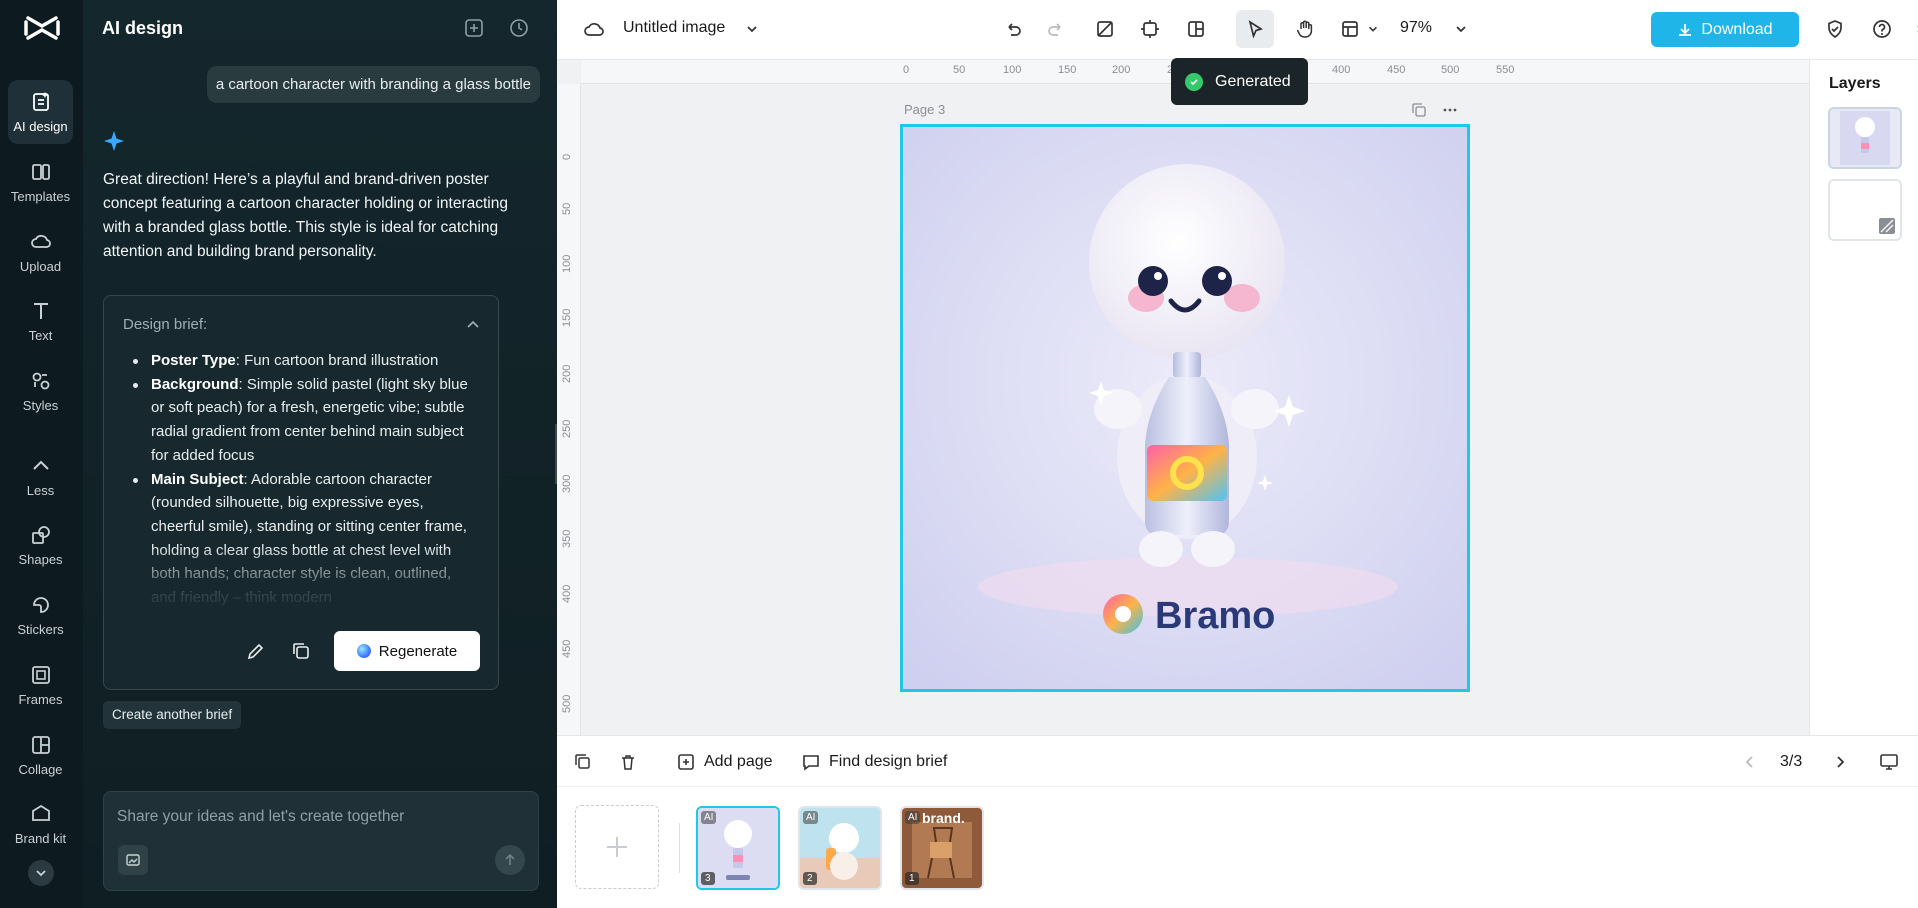 The width and height of the screenshot is (1918, 908). I want to click on help-button, so click(1882, 29).